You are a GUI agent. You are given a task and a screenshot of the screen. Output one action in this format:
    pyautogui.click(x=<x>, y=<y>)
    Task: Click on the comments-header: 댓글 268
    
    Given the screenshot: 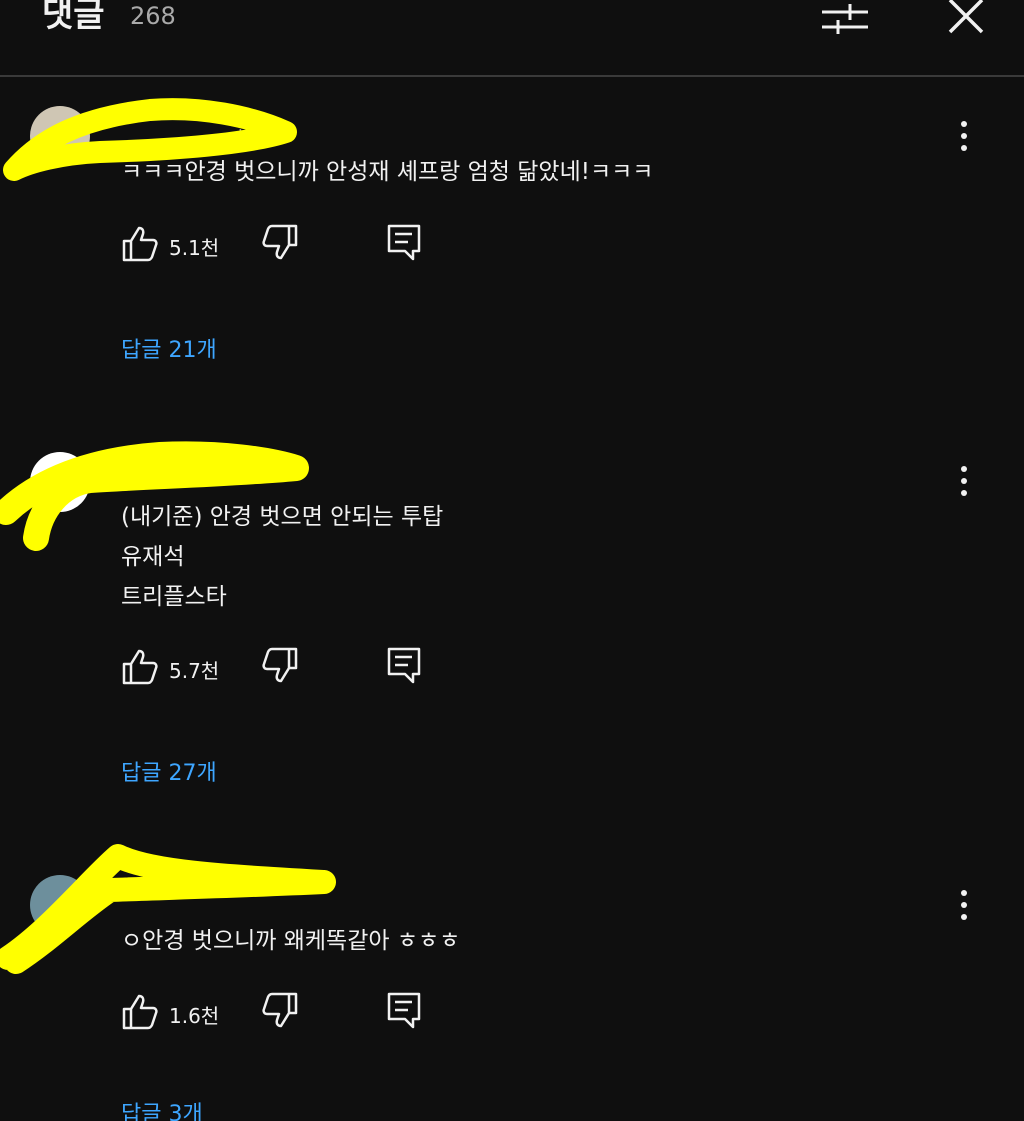 What is the action you would take?
    pyautogui.click(x=512, y=38)
    